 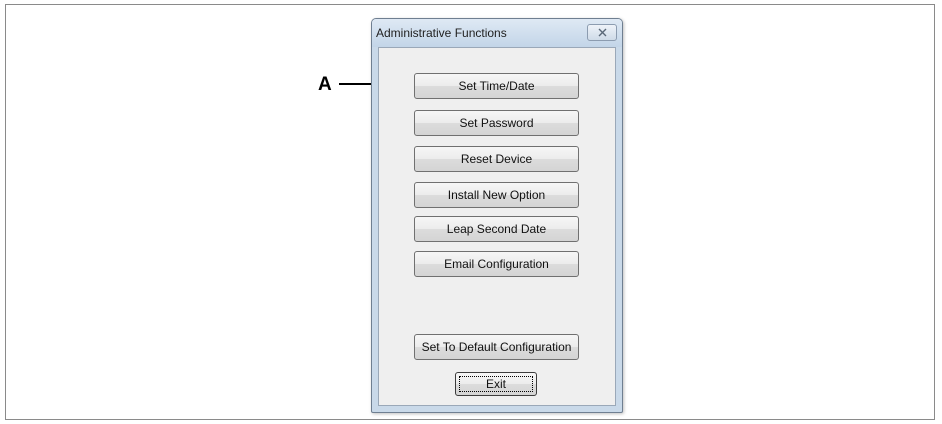 I want to click on dialog-titlebar: Administrative Functions, so click(x=497, y=33).